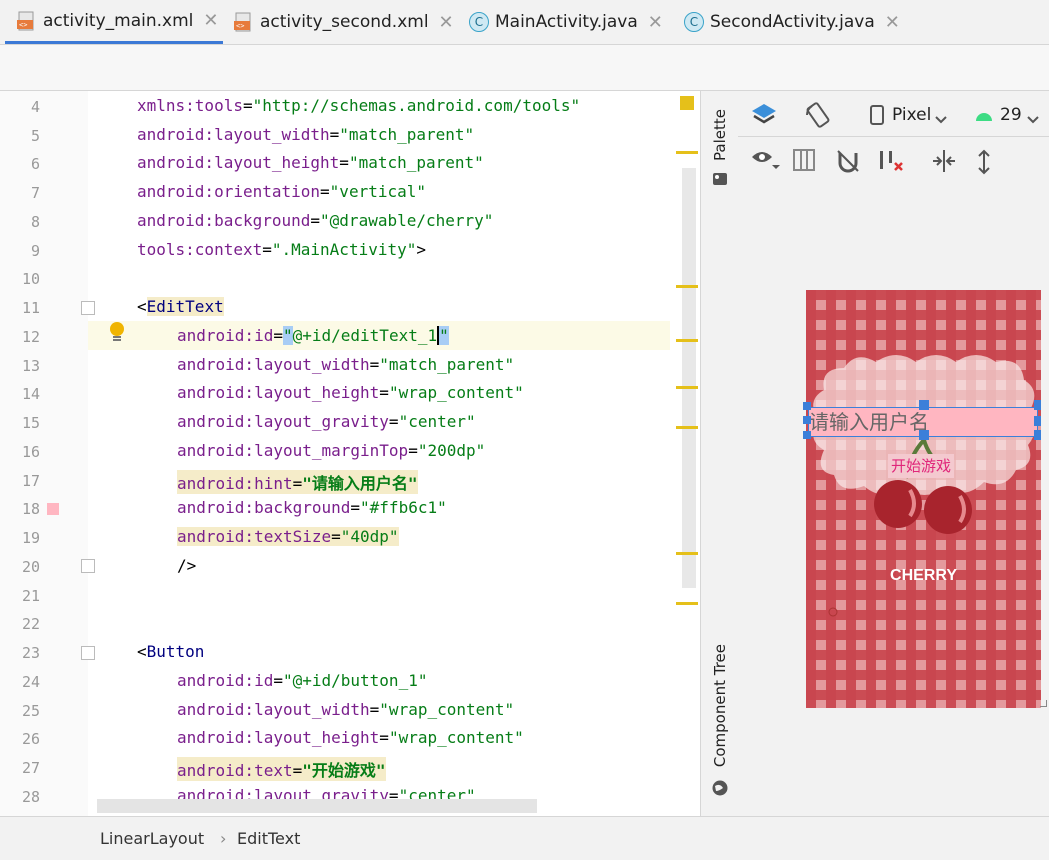  Describe the element at coordinates (720, 790) in the screenshot. I see `globe-icon` at that location.